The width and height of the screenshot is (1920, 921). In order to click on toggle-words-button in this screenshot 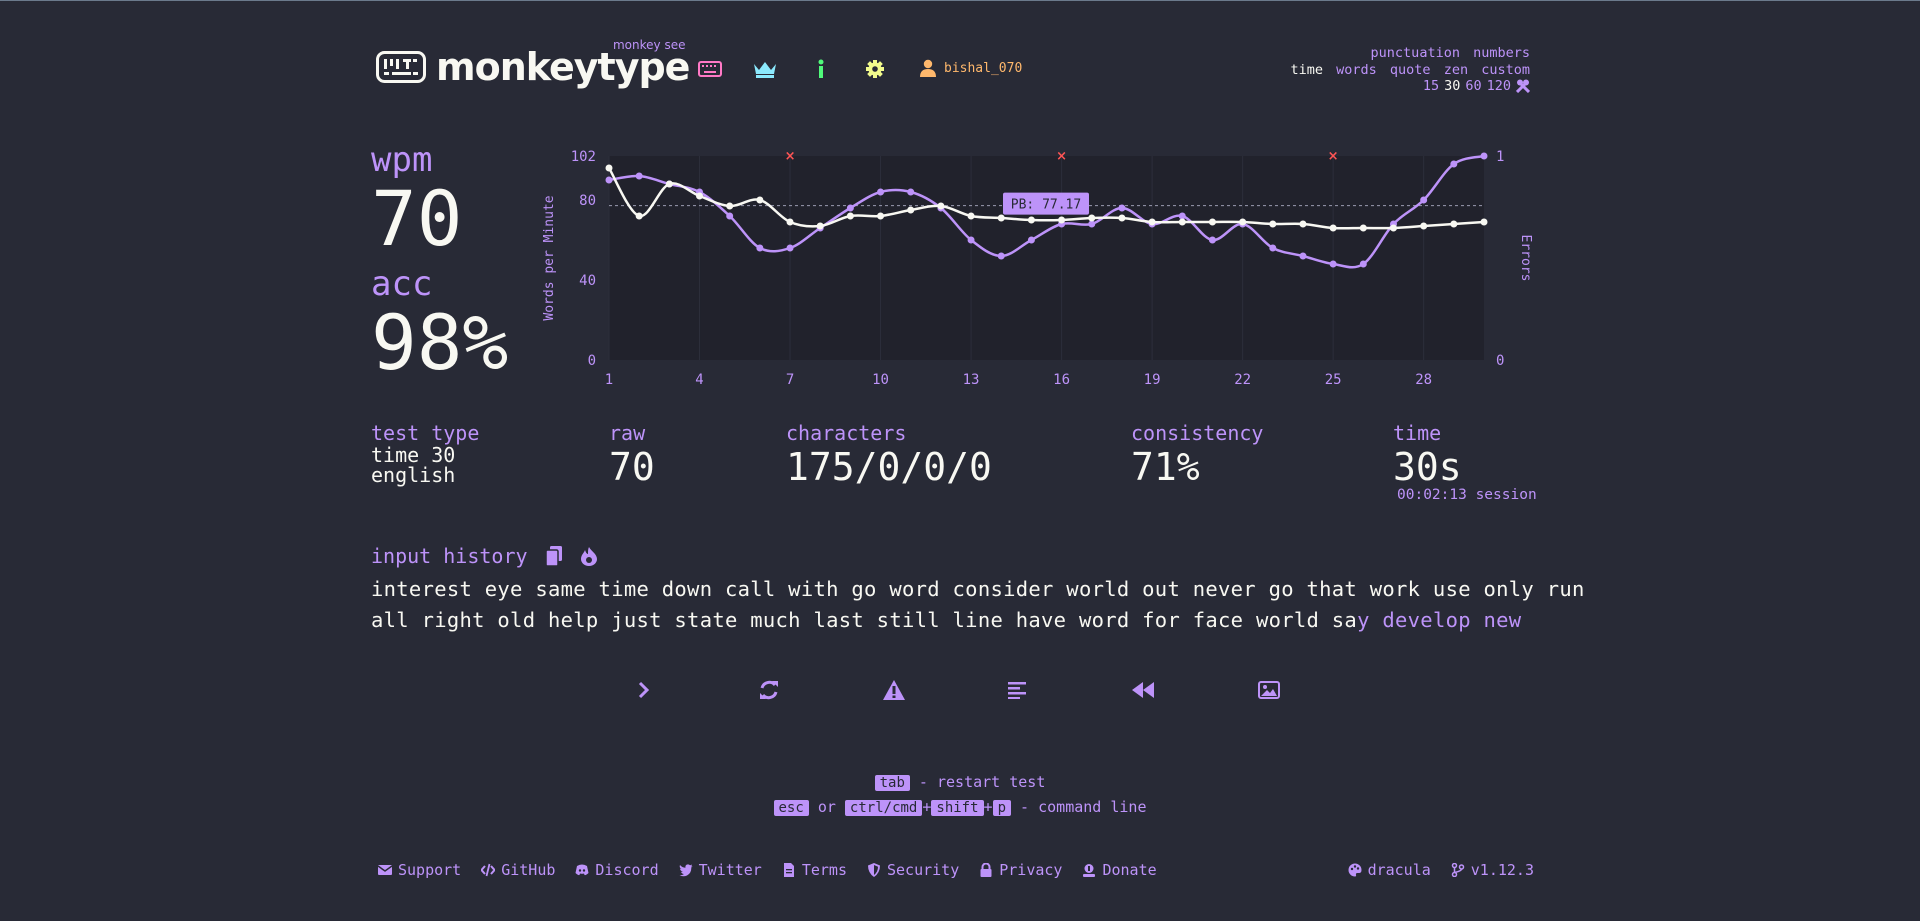, I will do `click(1018, 690)`.